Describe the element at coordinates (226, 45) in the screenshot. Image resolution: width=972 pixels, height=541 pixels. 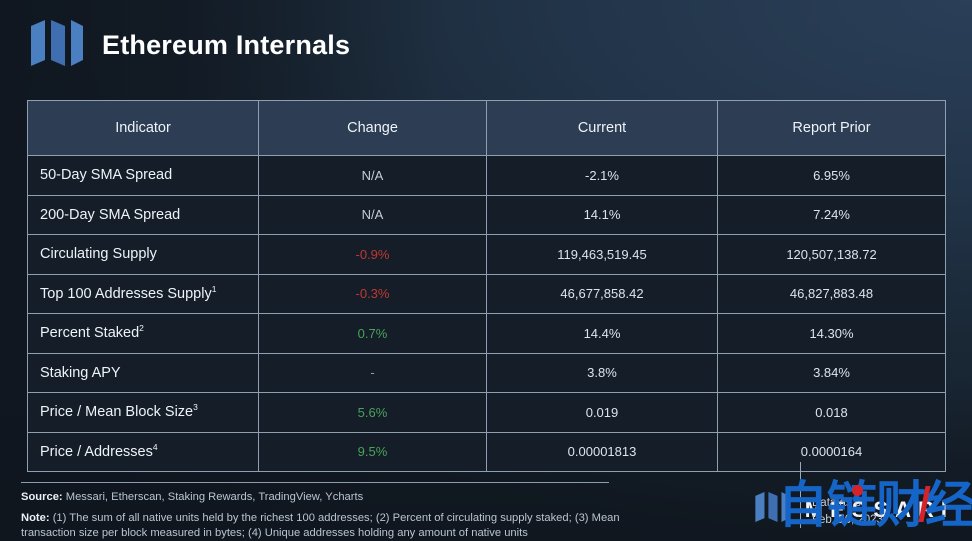
I see `page-title: Ethereum Internals` at that location.